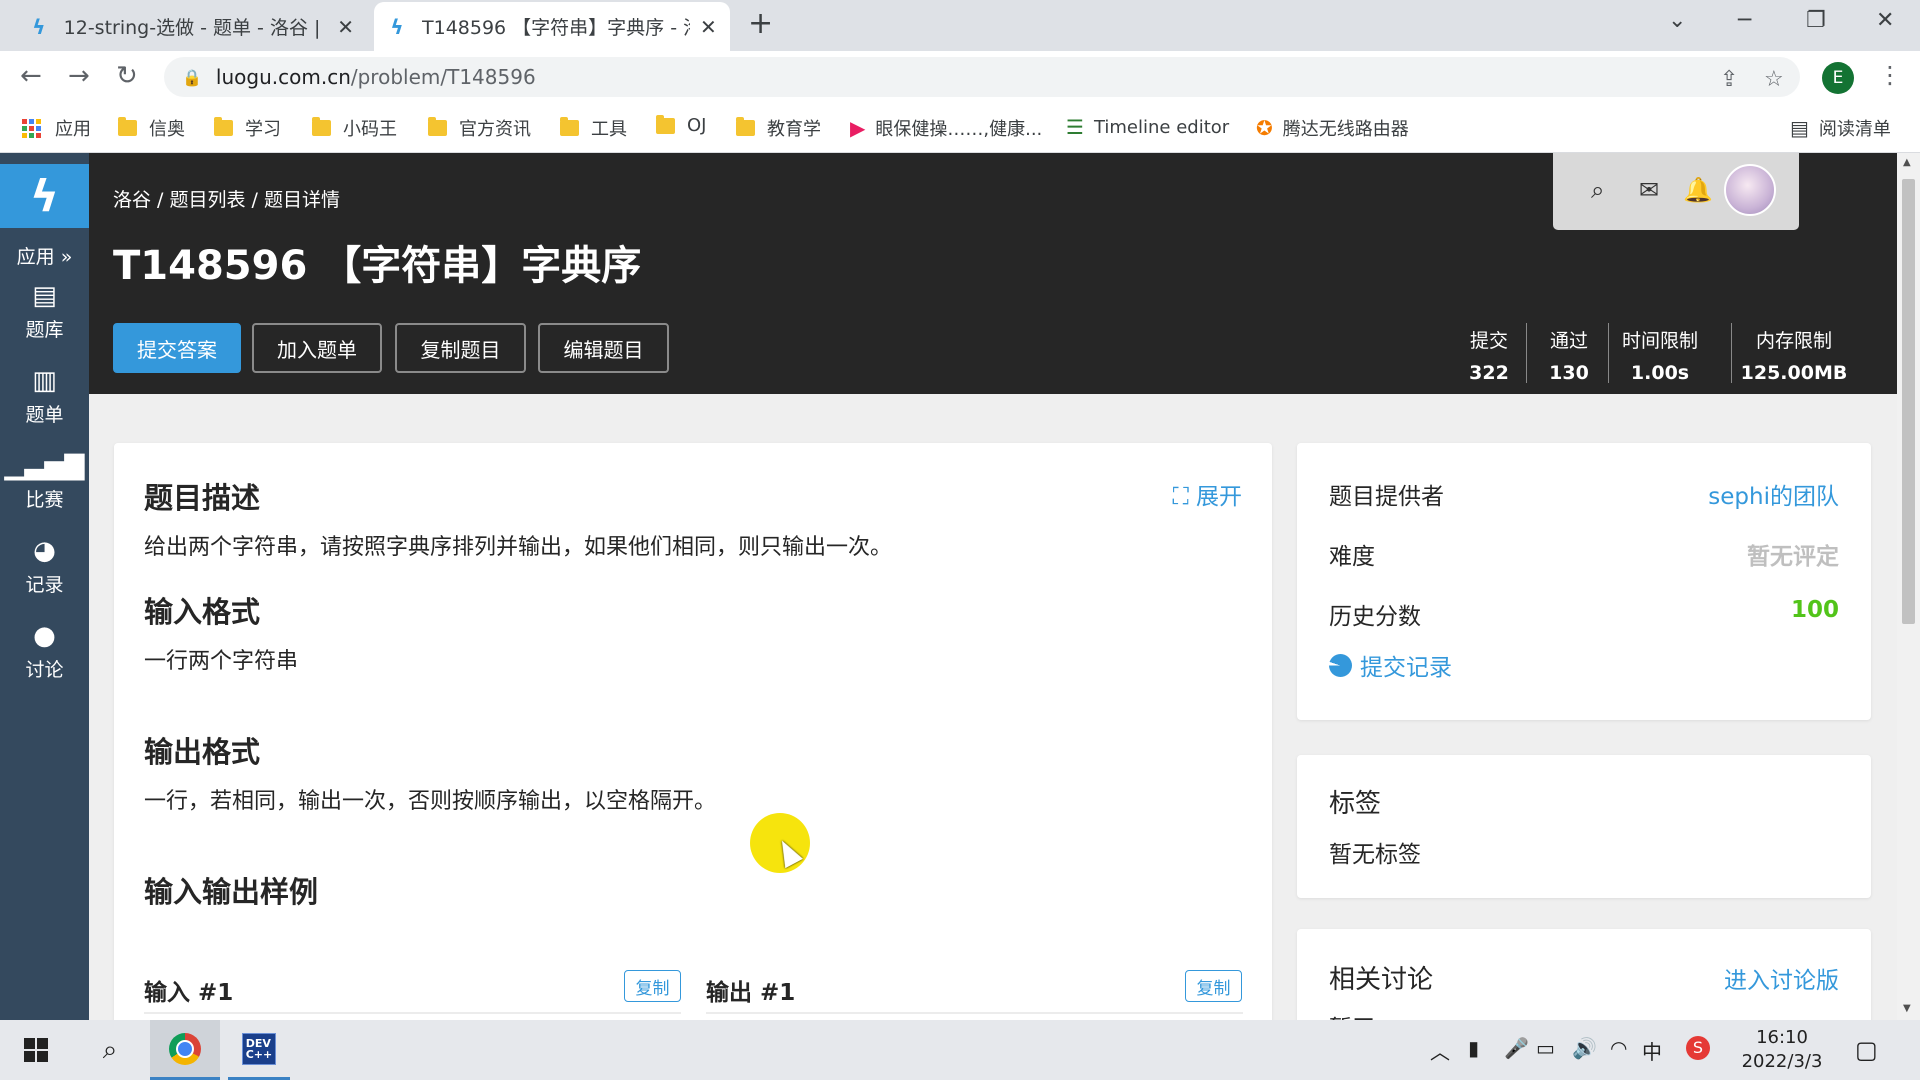 This screenshot has height=1080, width=1920. I want to click on scroll-up-icon: ▲, so click(1907, 162).